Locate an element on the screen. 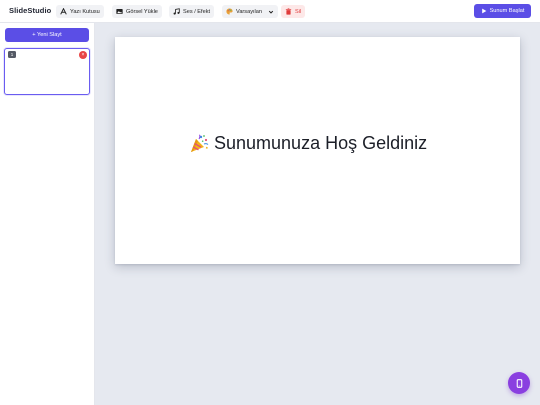 This screenshot has width=540, height=405. theme-select: Varsayılan is located at coordinates (250, 11).